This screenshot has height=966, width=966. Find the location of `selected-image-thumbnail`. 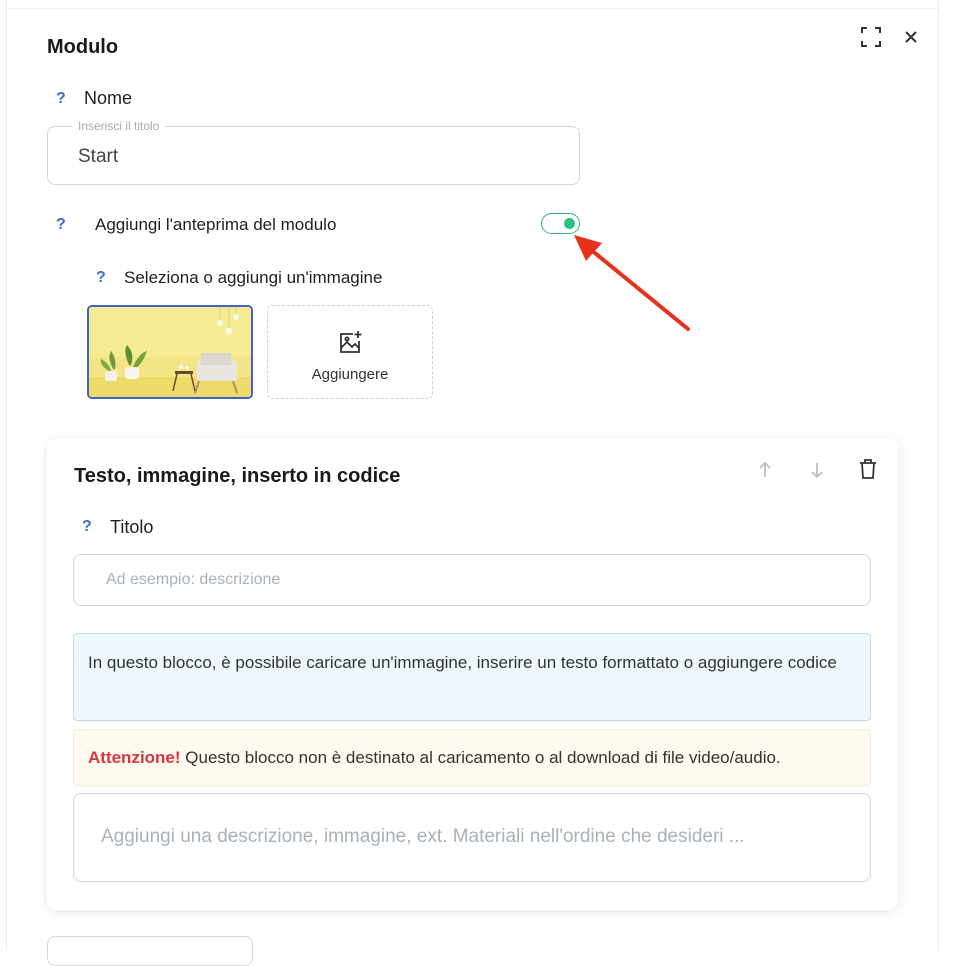

selected-image-thumbnail is located at coordinates (170, 352).